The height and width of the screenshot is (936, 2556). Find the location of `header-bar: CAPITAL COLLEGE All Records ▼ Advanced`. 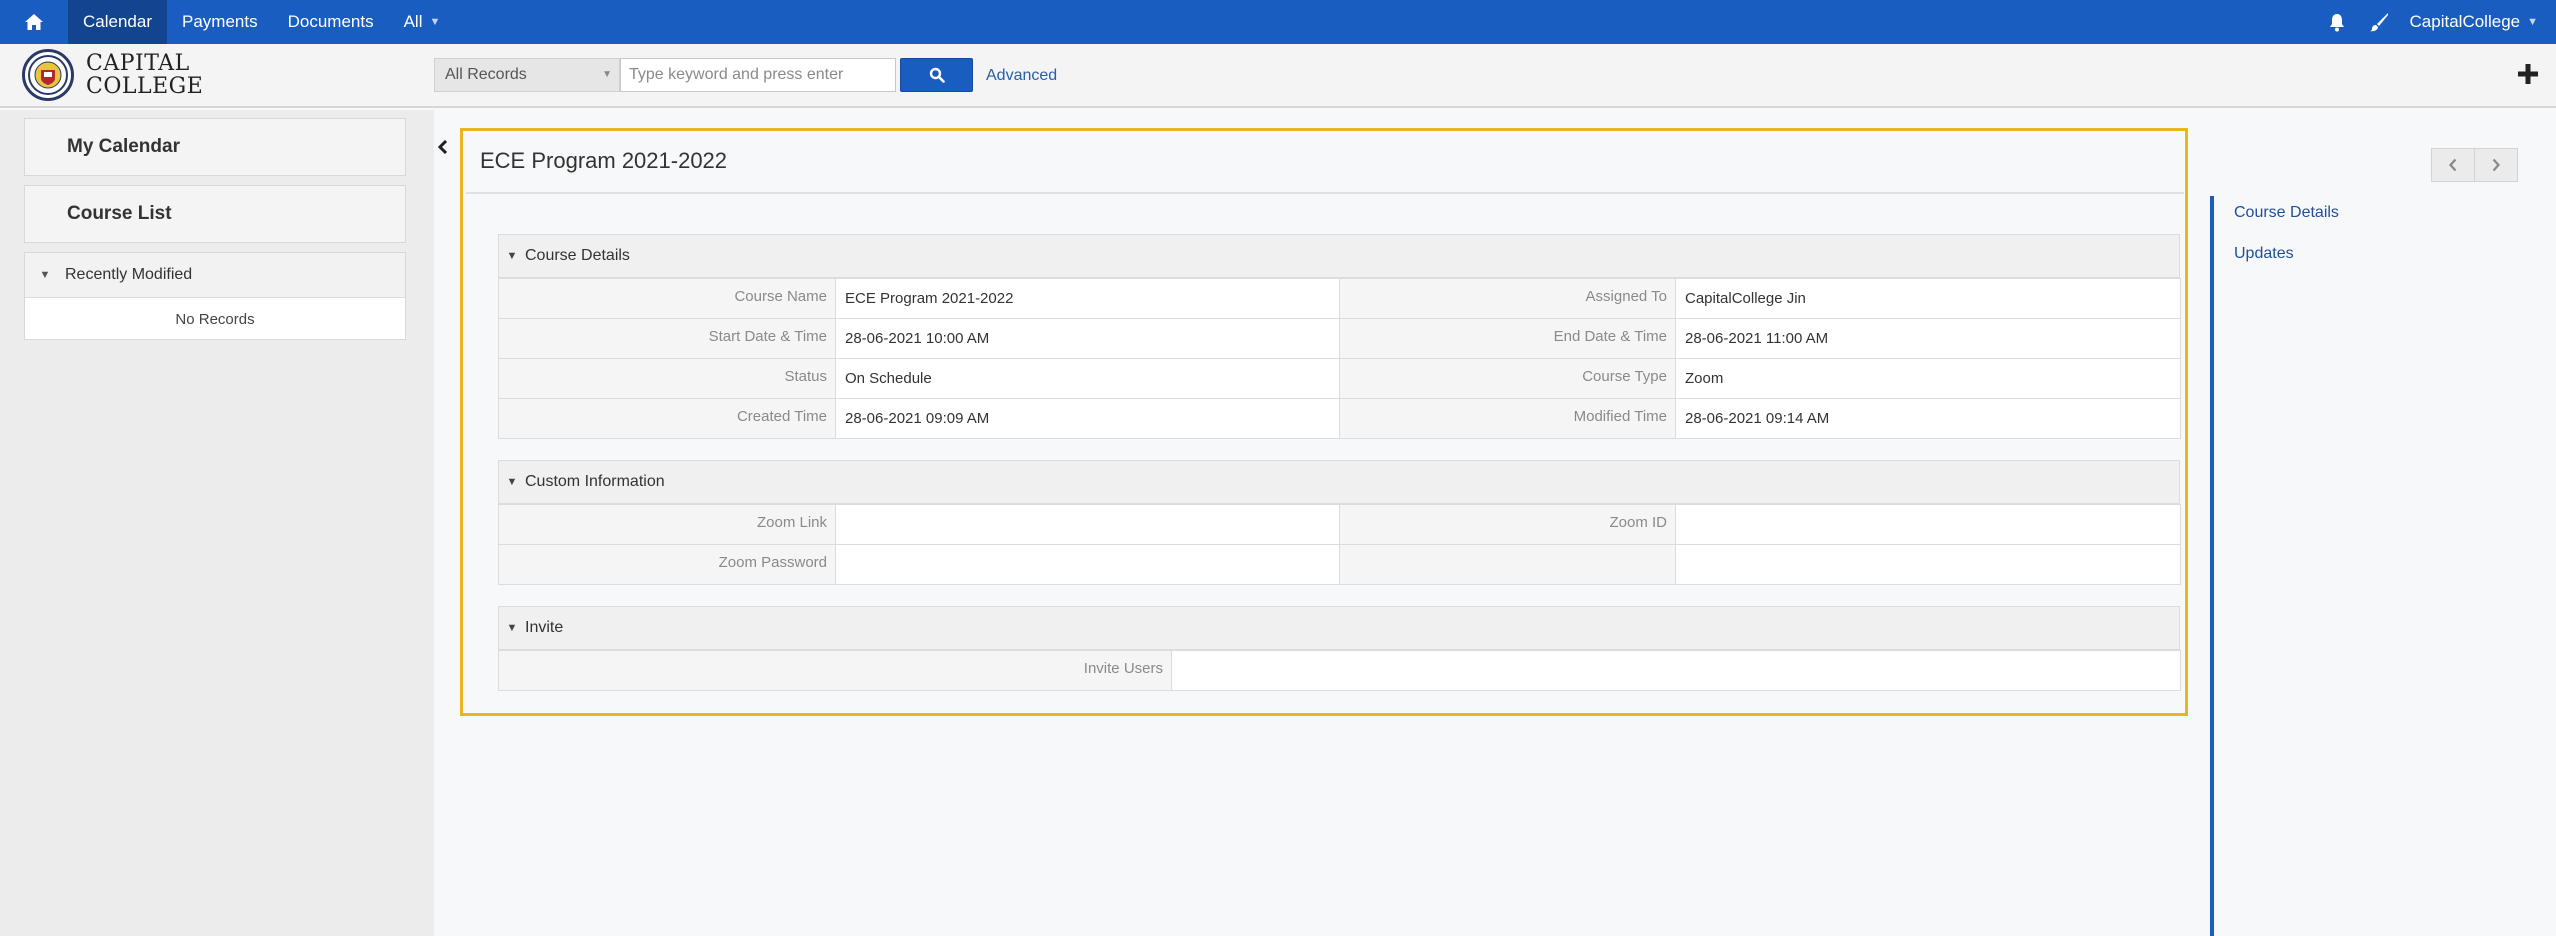

header-bar: CAPITAL COLLEGE All Records ▼ Advanced is located at coordinates (1278, 76).